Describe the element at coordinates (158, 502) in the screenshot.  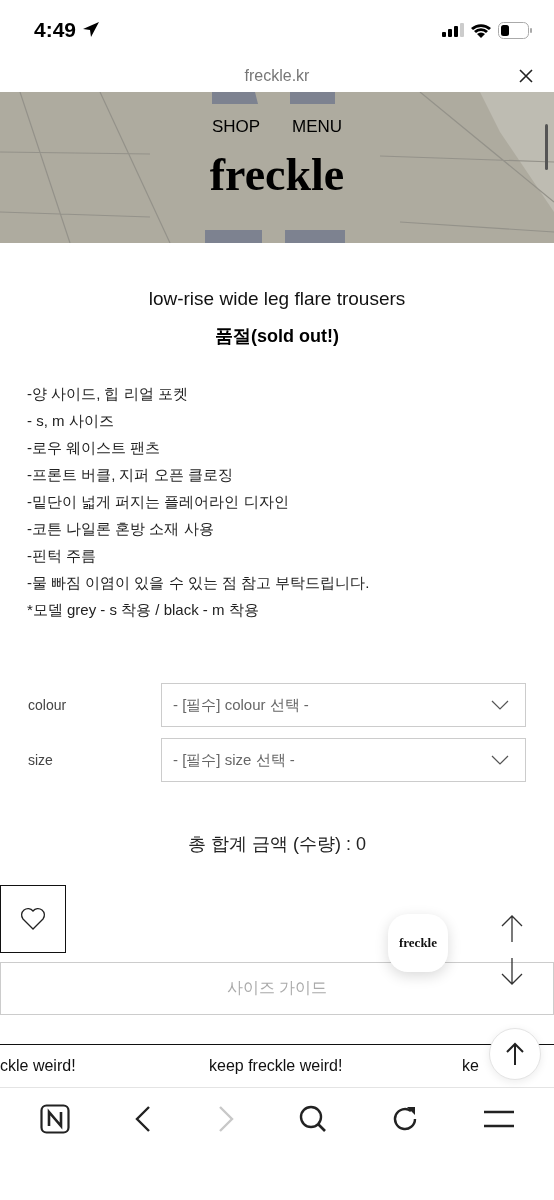
I see `detail-line: -밑단이 넓게 퍼지는 플레어라인 디자인` at that location.